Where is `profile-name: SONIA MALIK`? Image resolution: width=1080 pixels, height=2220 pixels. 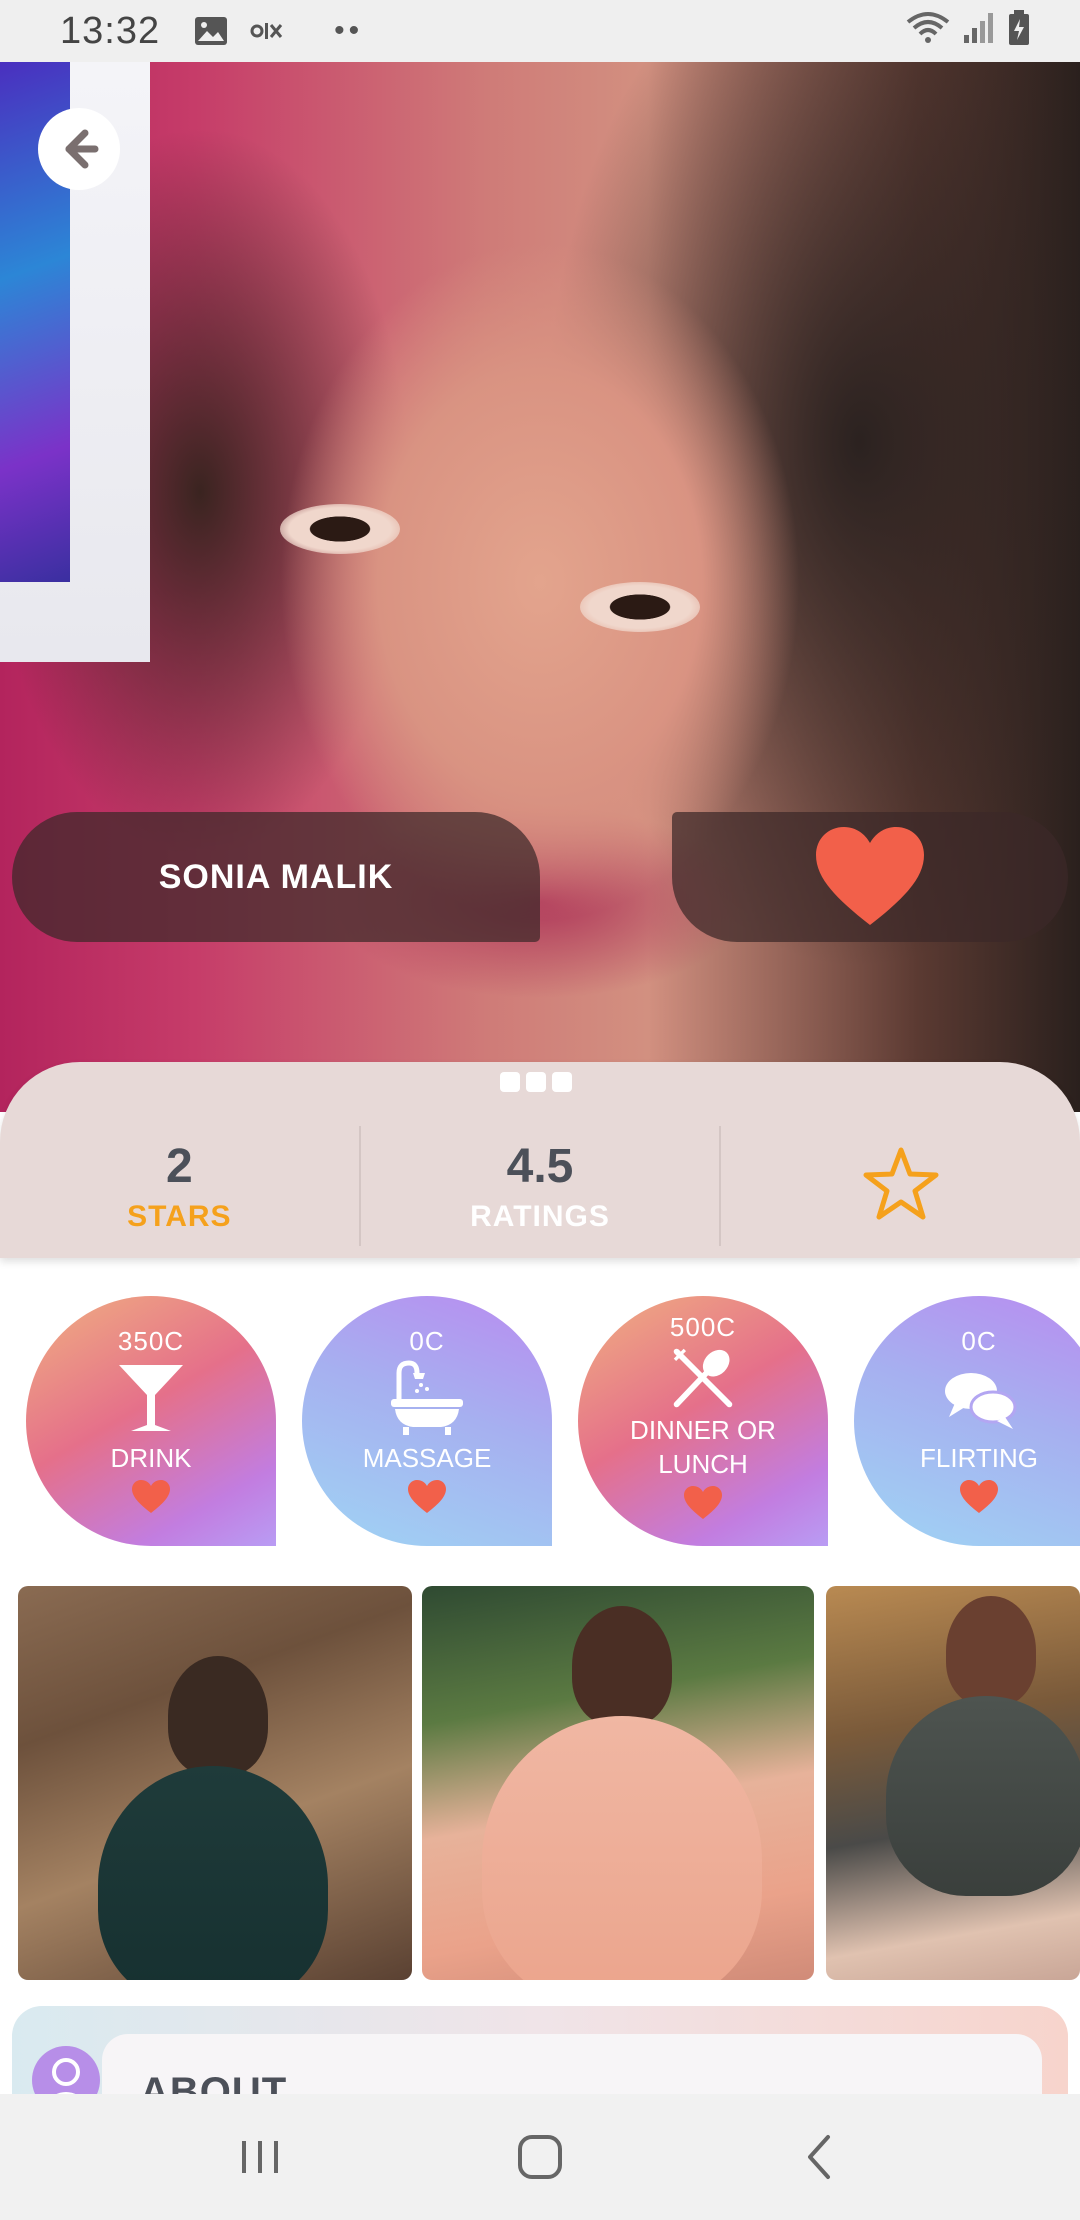 profile-name: SONIA MALIK is located at coordinates (276, 876).